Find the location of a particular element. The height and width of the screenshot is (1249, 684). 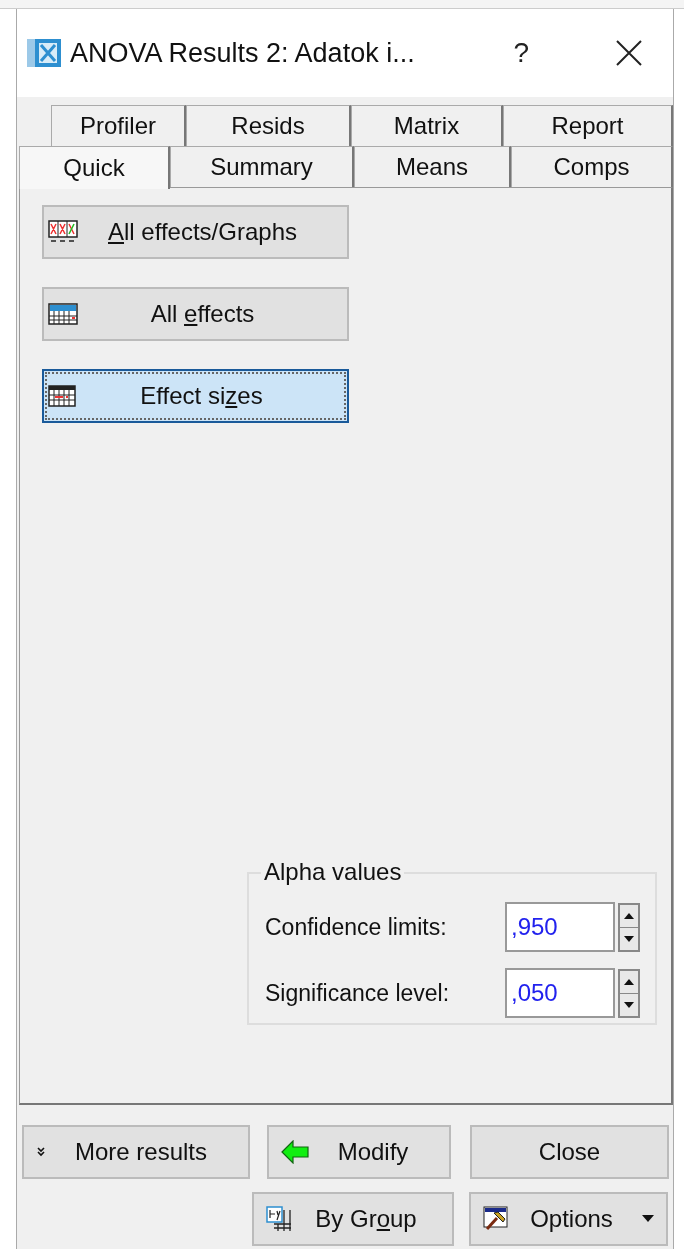

app-icon is located at coordinates (44, 53).